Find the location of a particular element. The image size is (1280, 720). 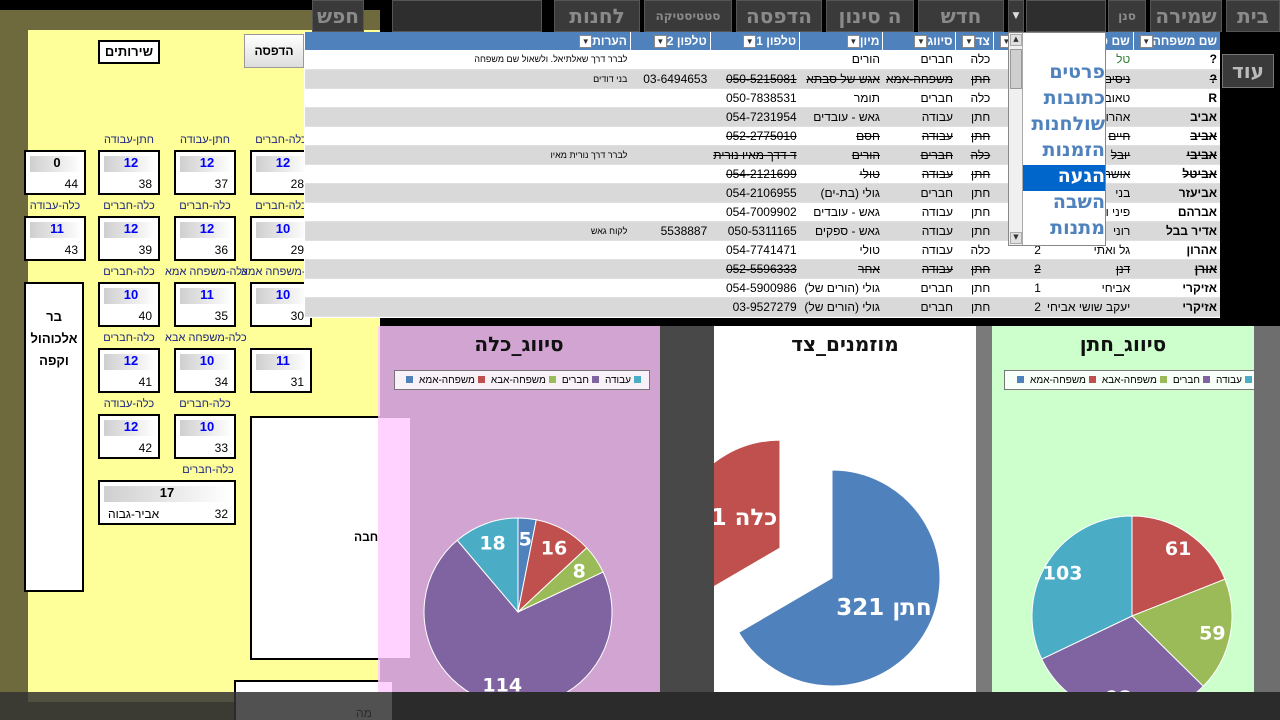

table-cell: 054-2121699 is located at coordinates (755, 174).